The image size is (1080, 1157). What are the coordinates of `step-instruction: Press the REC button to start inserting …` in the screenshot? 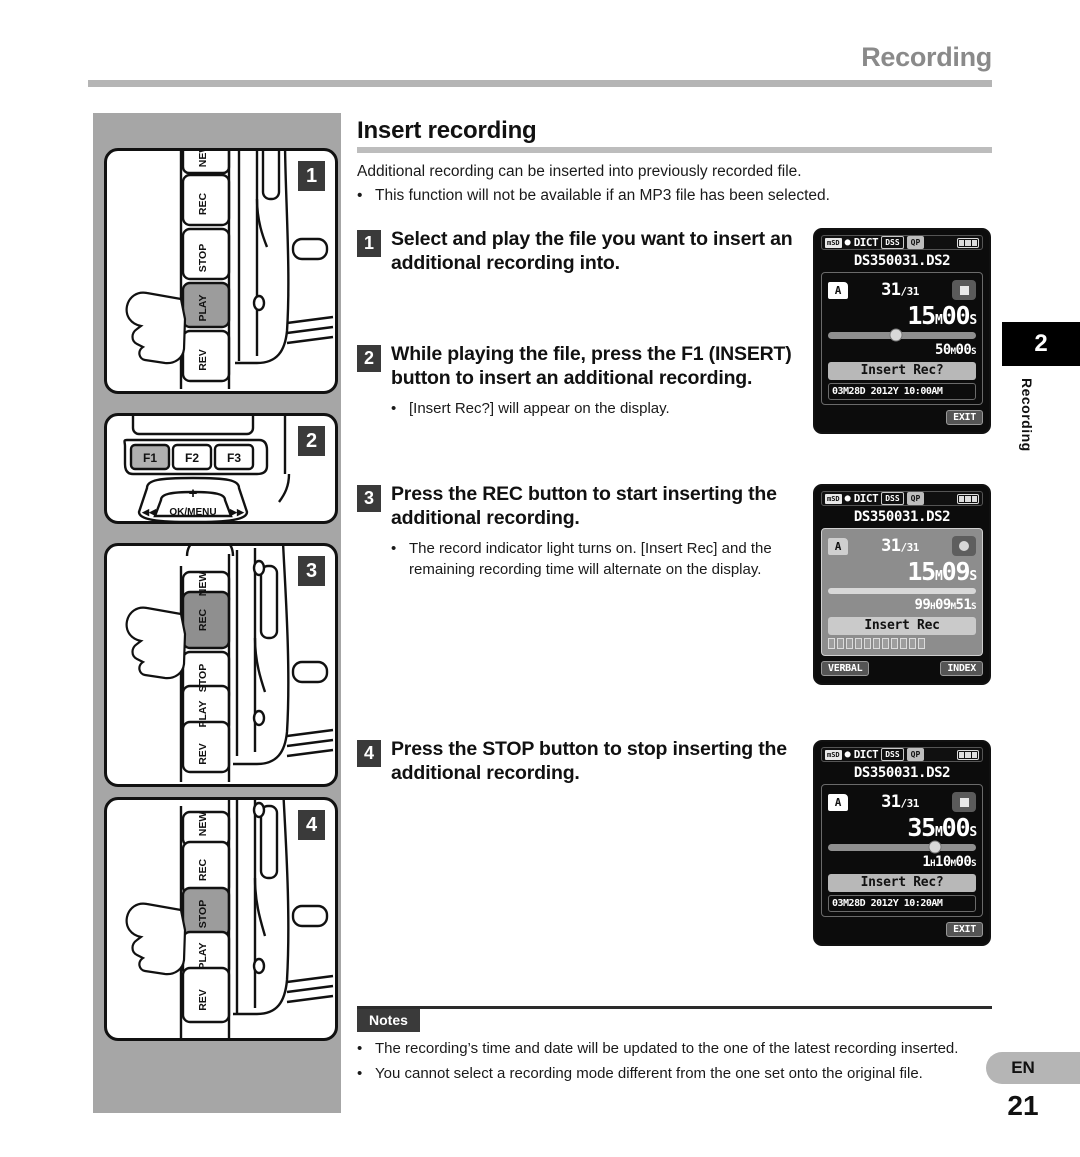 It's located at (584, 506).